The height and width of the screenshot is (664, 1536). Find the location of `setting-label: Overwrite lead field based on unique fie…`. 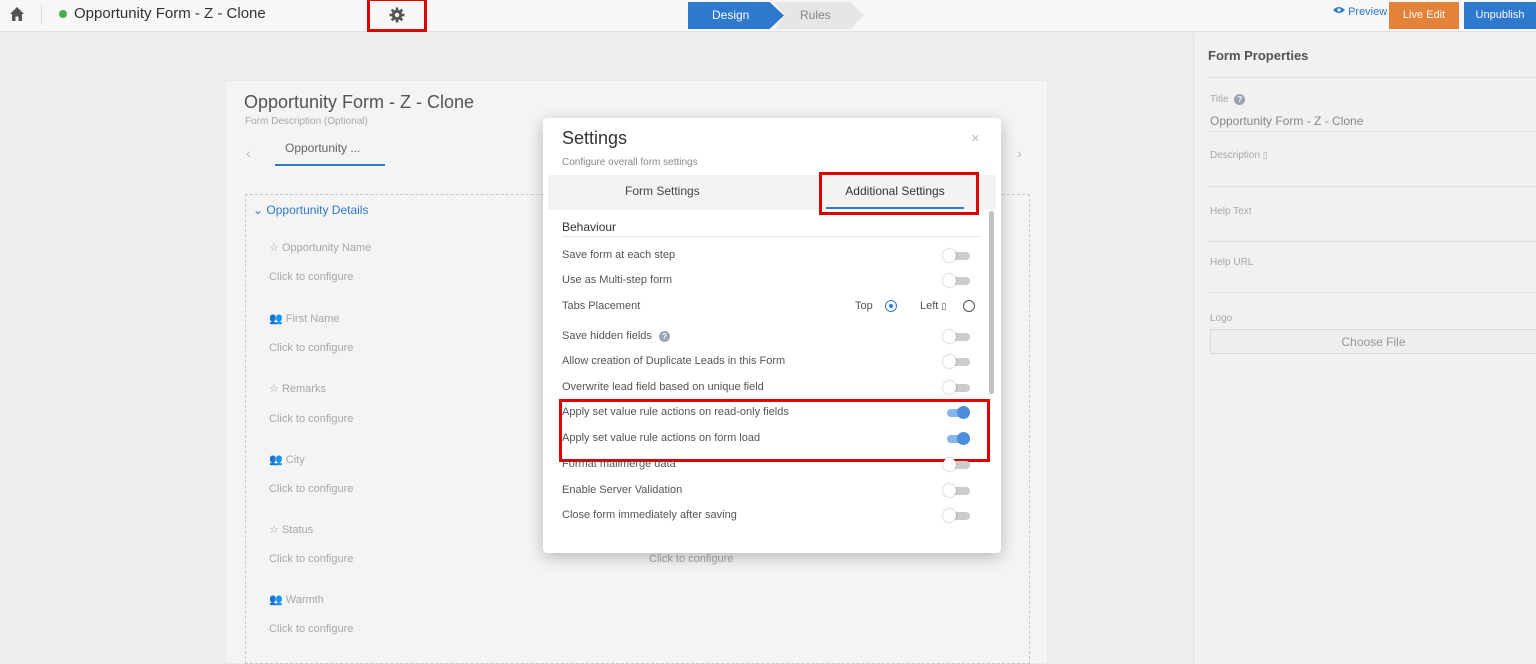

setting-label: Overwrite lead field based on unique fie… is located at coordinates (663, 387).